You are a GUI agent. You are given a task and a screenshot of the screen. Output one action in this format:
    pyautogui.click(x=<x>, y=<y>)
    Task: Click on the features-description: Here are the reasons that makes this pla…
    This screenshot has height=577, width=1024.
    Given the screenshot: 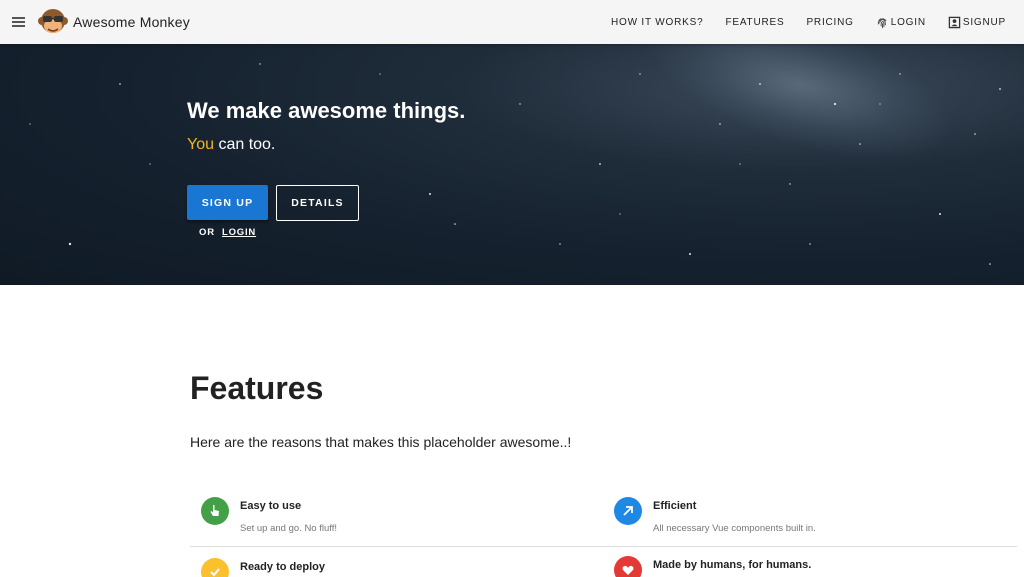 What is the action you would take?
    pyautogui.click(x=381, y=442)
    